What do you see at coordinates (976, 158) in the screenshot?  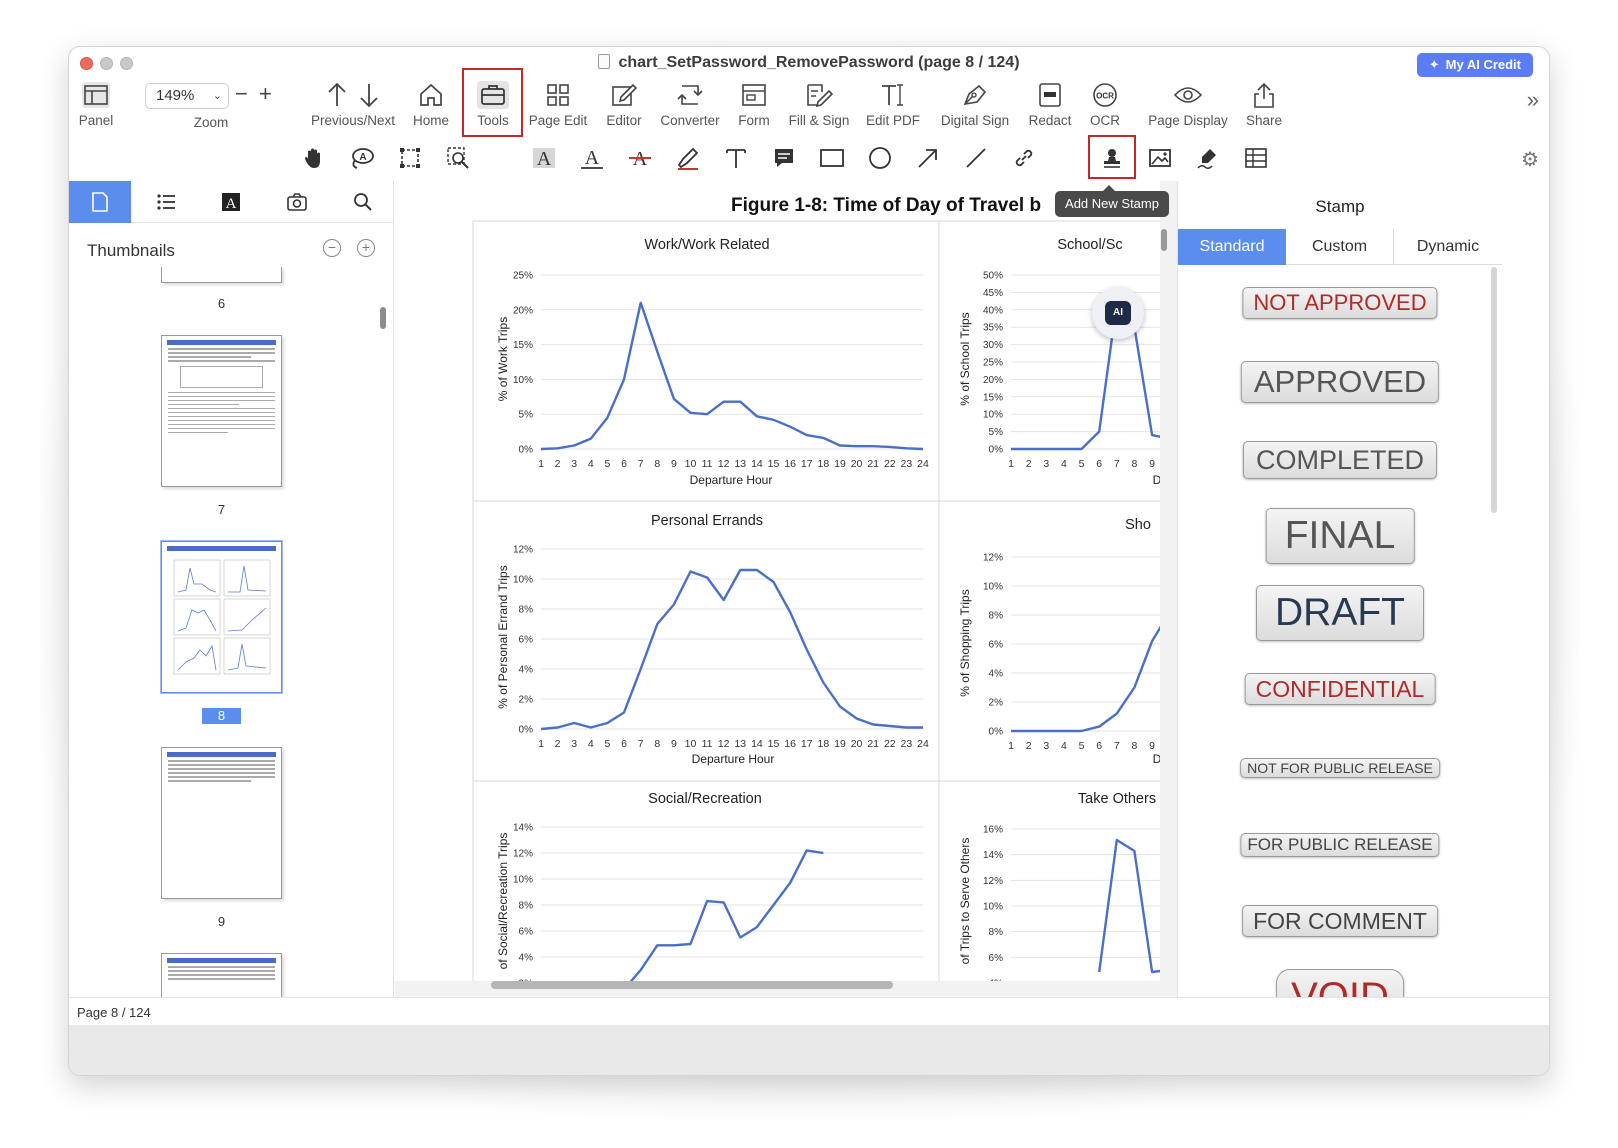 I see `line-icon` at bounding box center [976, 158].